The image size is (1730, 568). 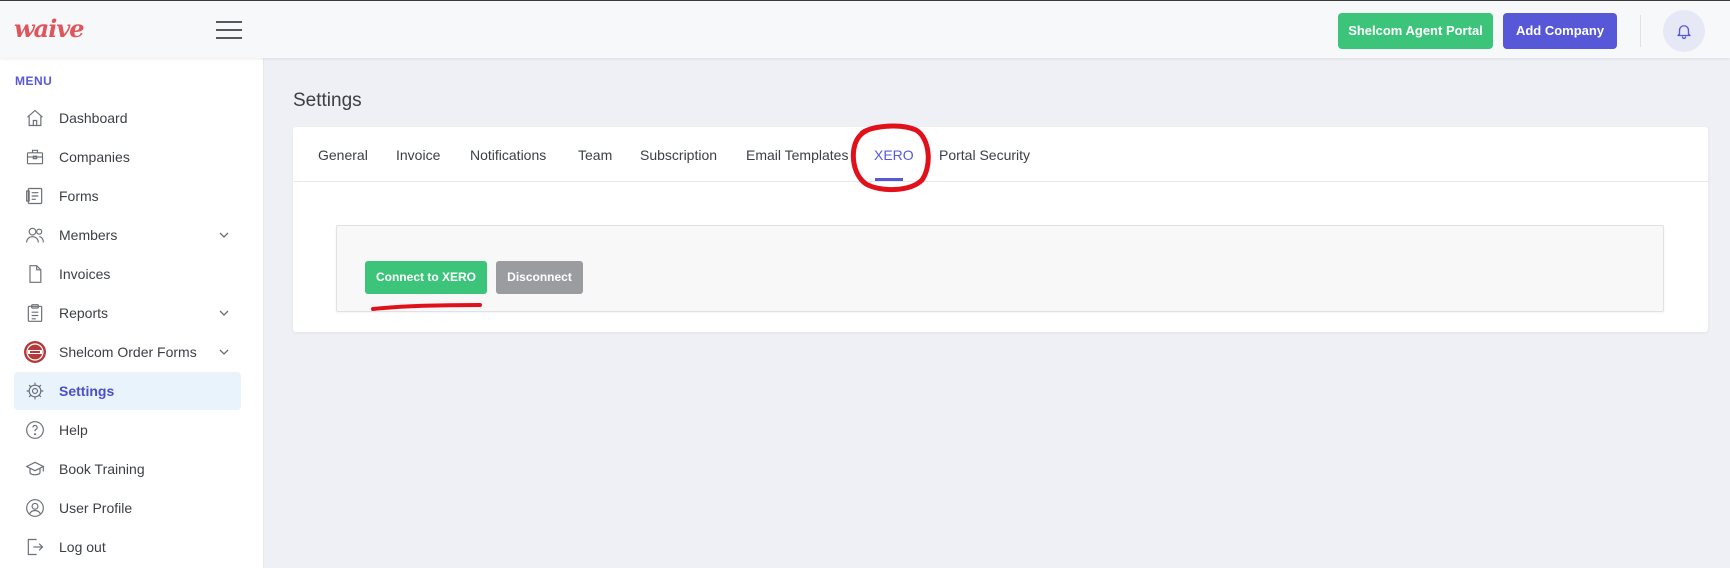 What do you see at coordinates (127, 430) in the screenshot?
I see `sidebar-item-help: Help` at bounding box center [127, 430].